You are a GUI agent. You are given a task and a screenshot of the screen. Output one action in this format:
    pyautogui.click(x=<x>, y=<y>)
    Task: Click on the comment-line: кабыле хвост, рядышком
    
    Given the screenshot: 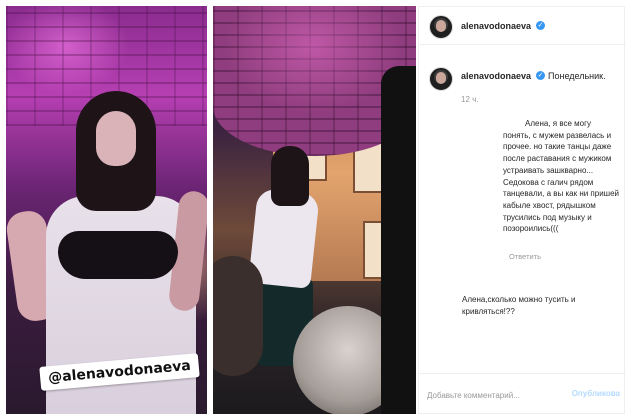 What is the action you would take?
    pyautogui.click(x=549, y=205)
    